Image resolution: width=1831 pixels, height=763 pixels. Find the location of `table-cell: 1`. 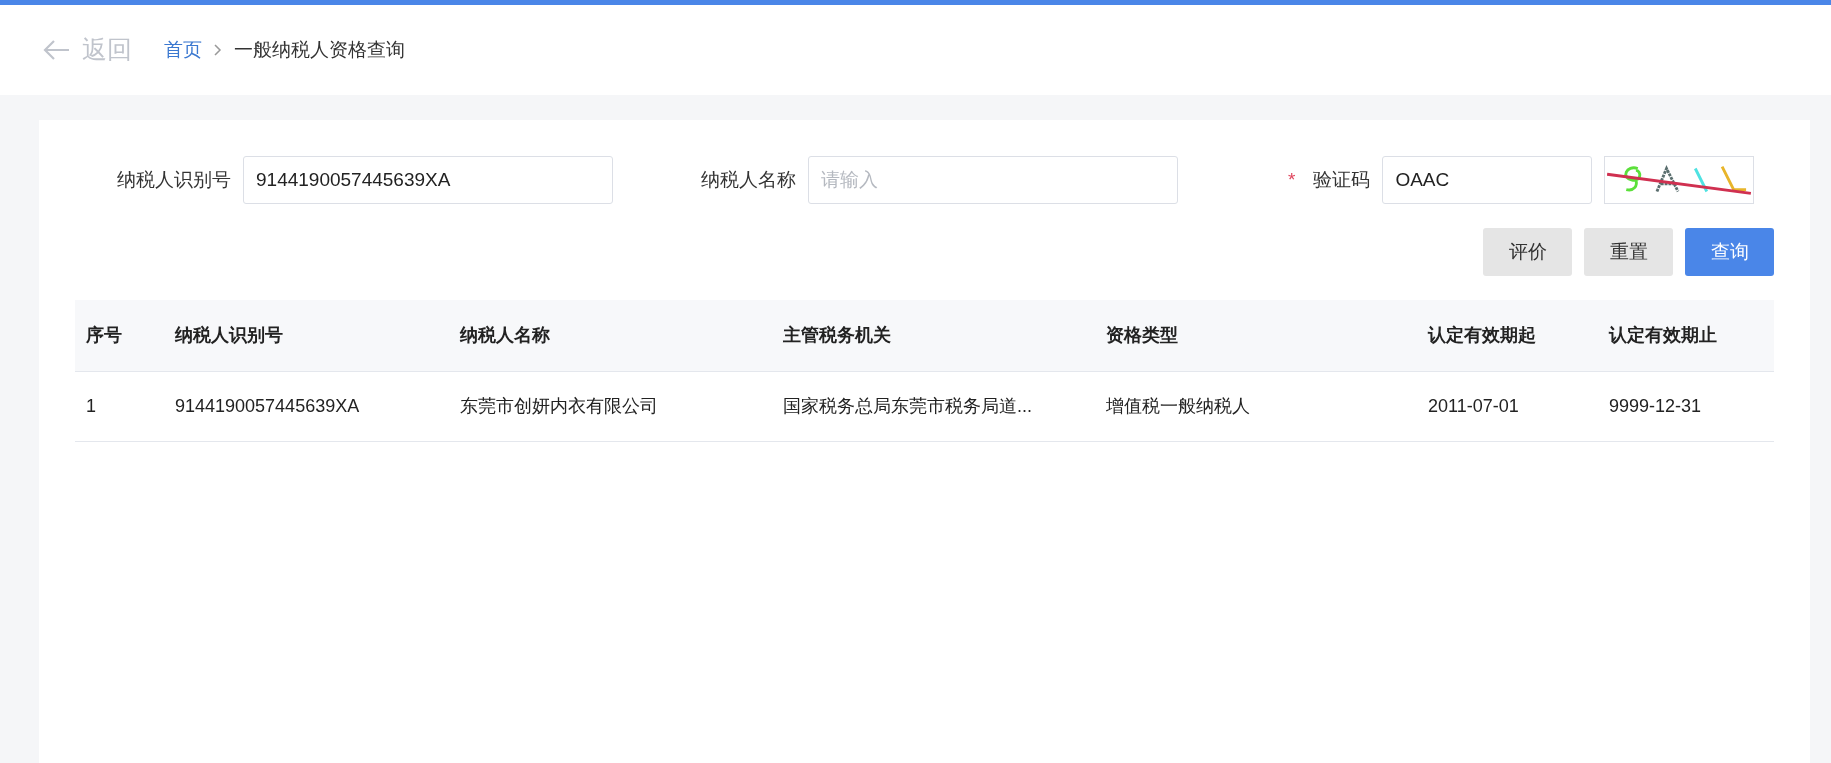

table-cell: 1 is located at coordinates (119, 406).